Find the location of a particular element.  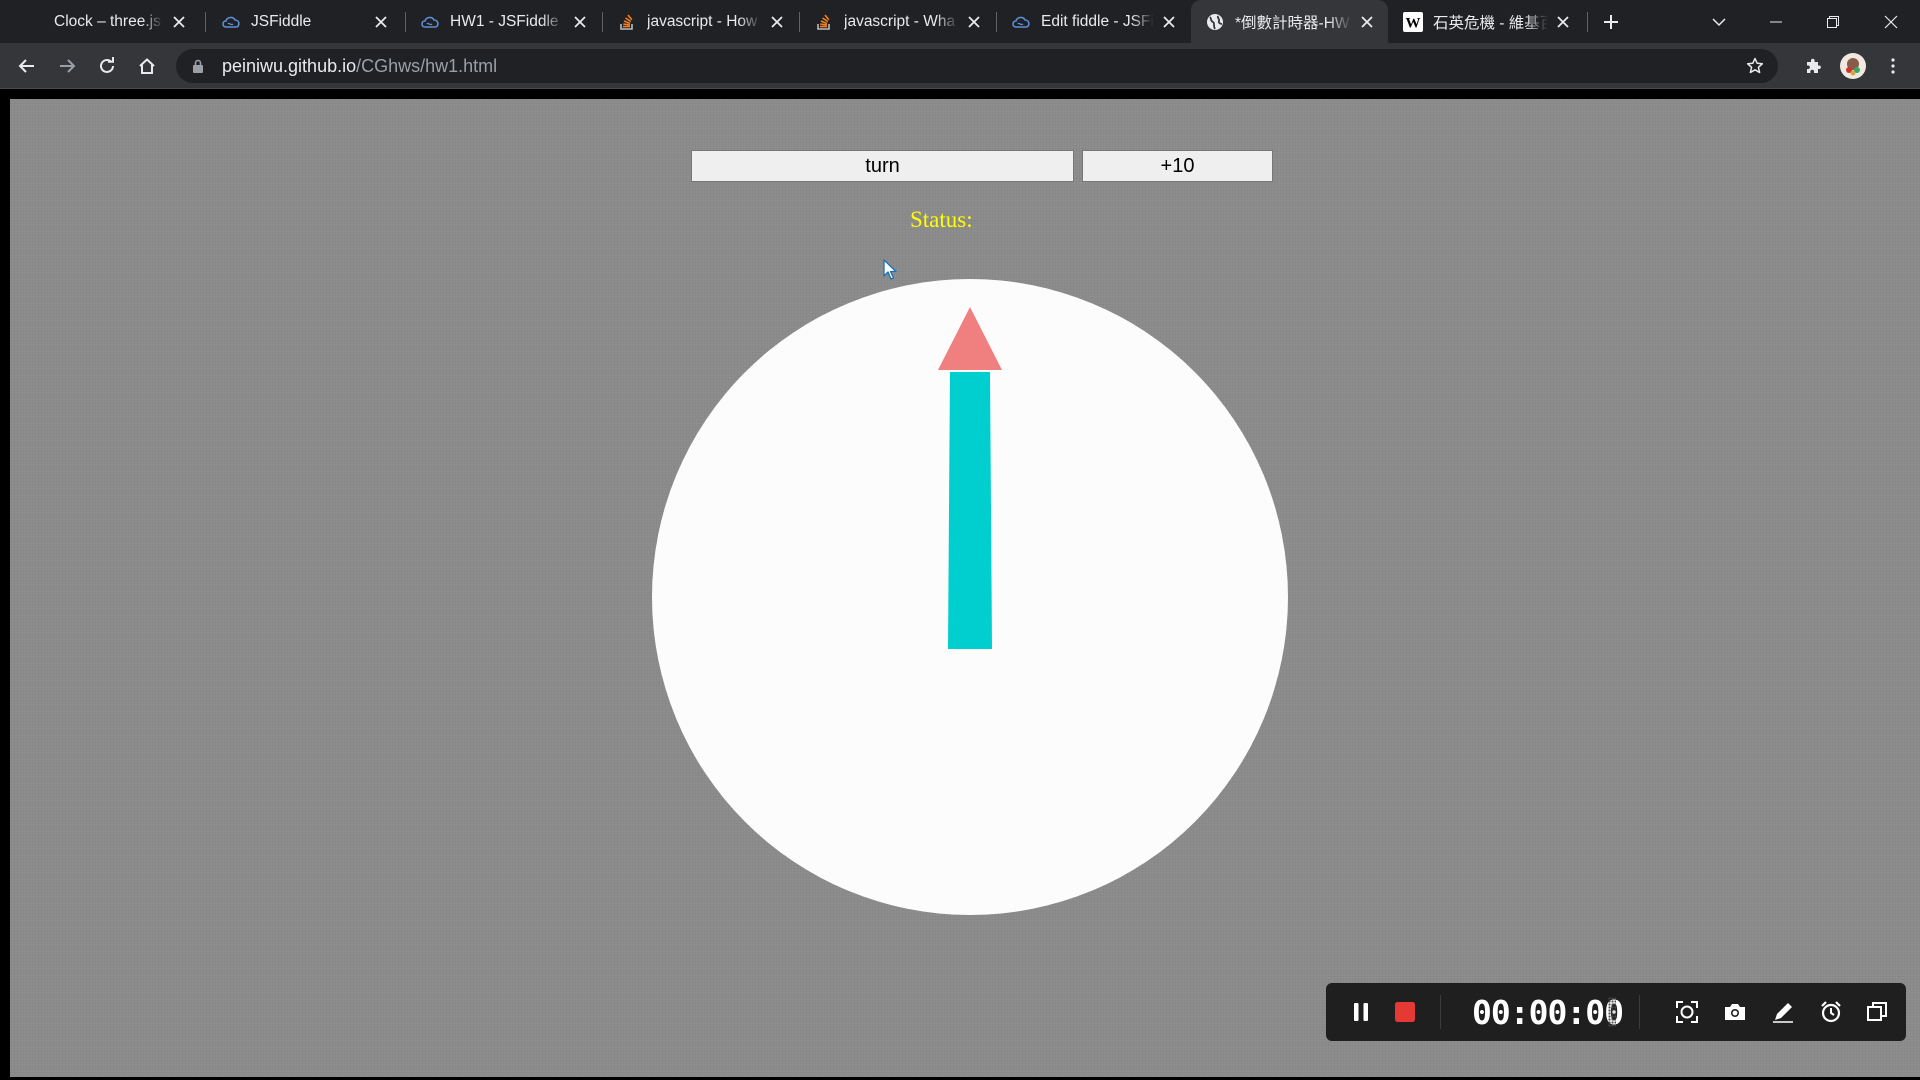

pen-icon is located at coordinates (1783, 1013).